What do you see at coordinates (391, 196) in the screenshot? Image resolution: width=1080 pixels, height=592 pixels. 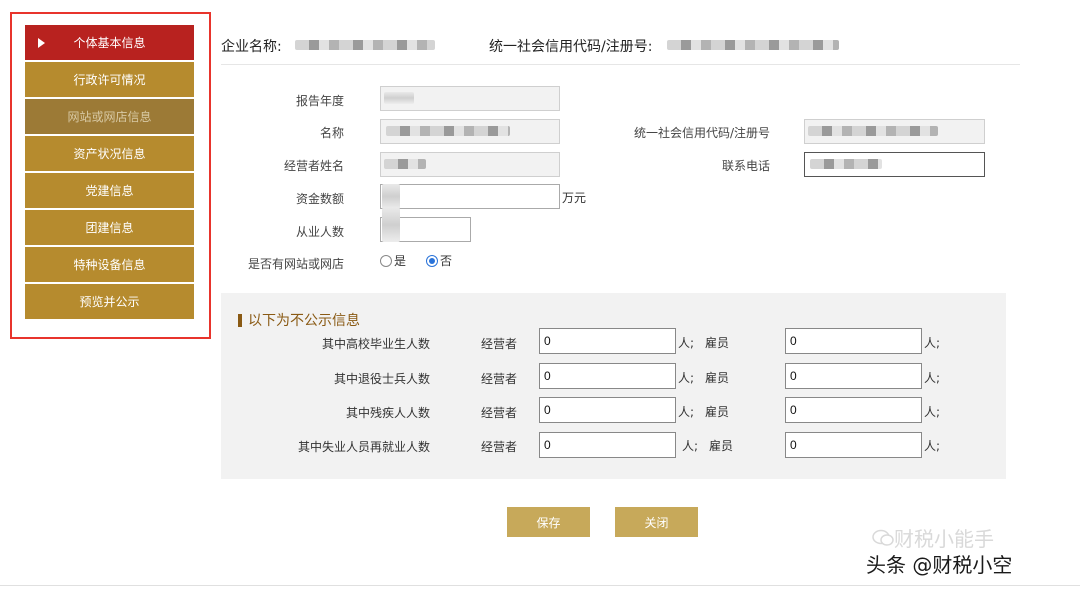 I see `redacted-funds` at bounding box center [391, 196].